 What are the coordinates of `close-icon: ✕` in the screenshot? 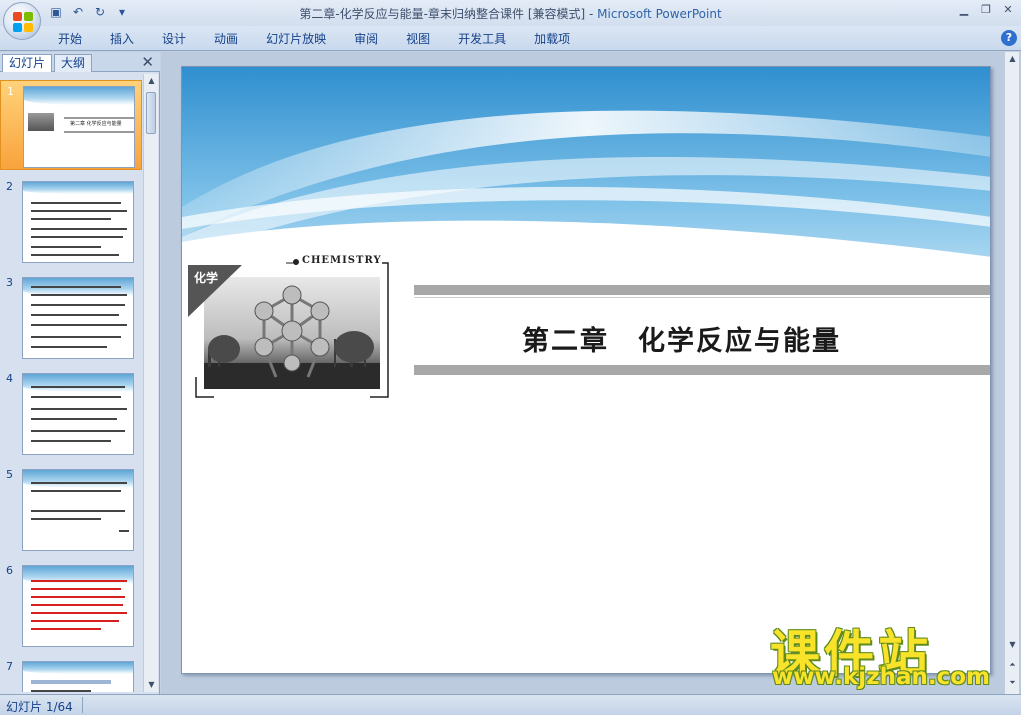 It's located at (1008, 10).